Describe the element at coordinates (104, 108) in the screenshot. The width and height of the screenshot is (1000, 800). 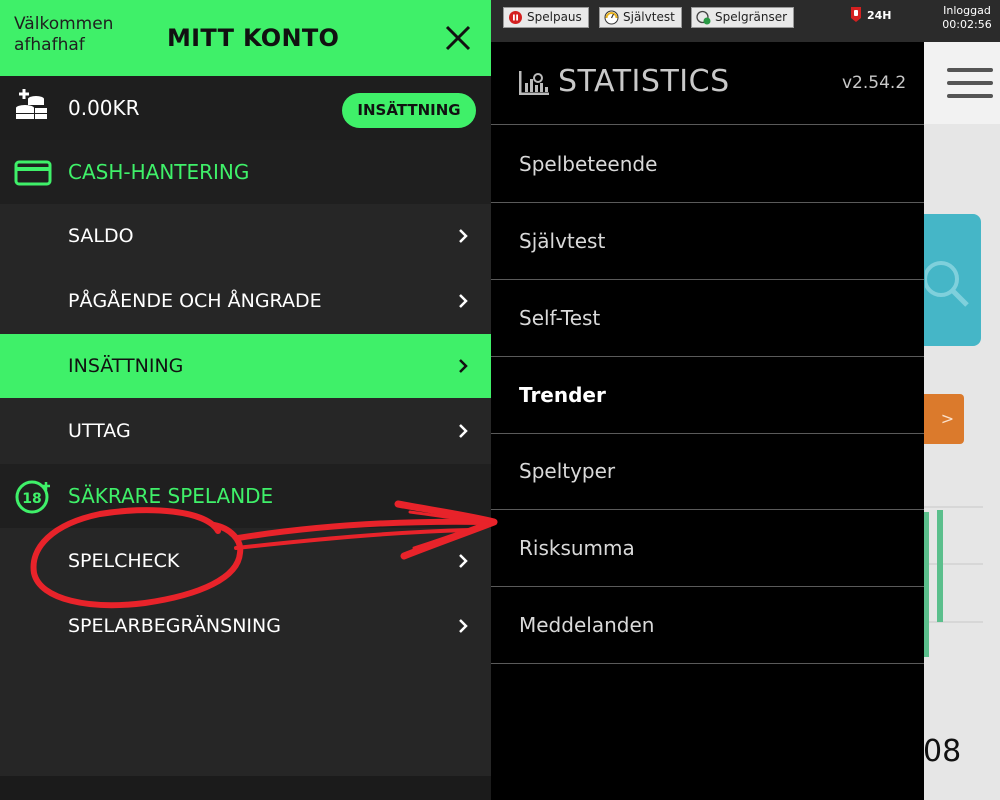
I see `balance-amount: 0.00KR` at that location.